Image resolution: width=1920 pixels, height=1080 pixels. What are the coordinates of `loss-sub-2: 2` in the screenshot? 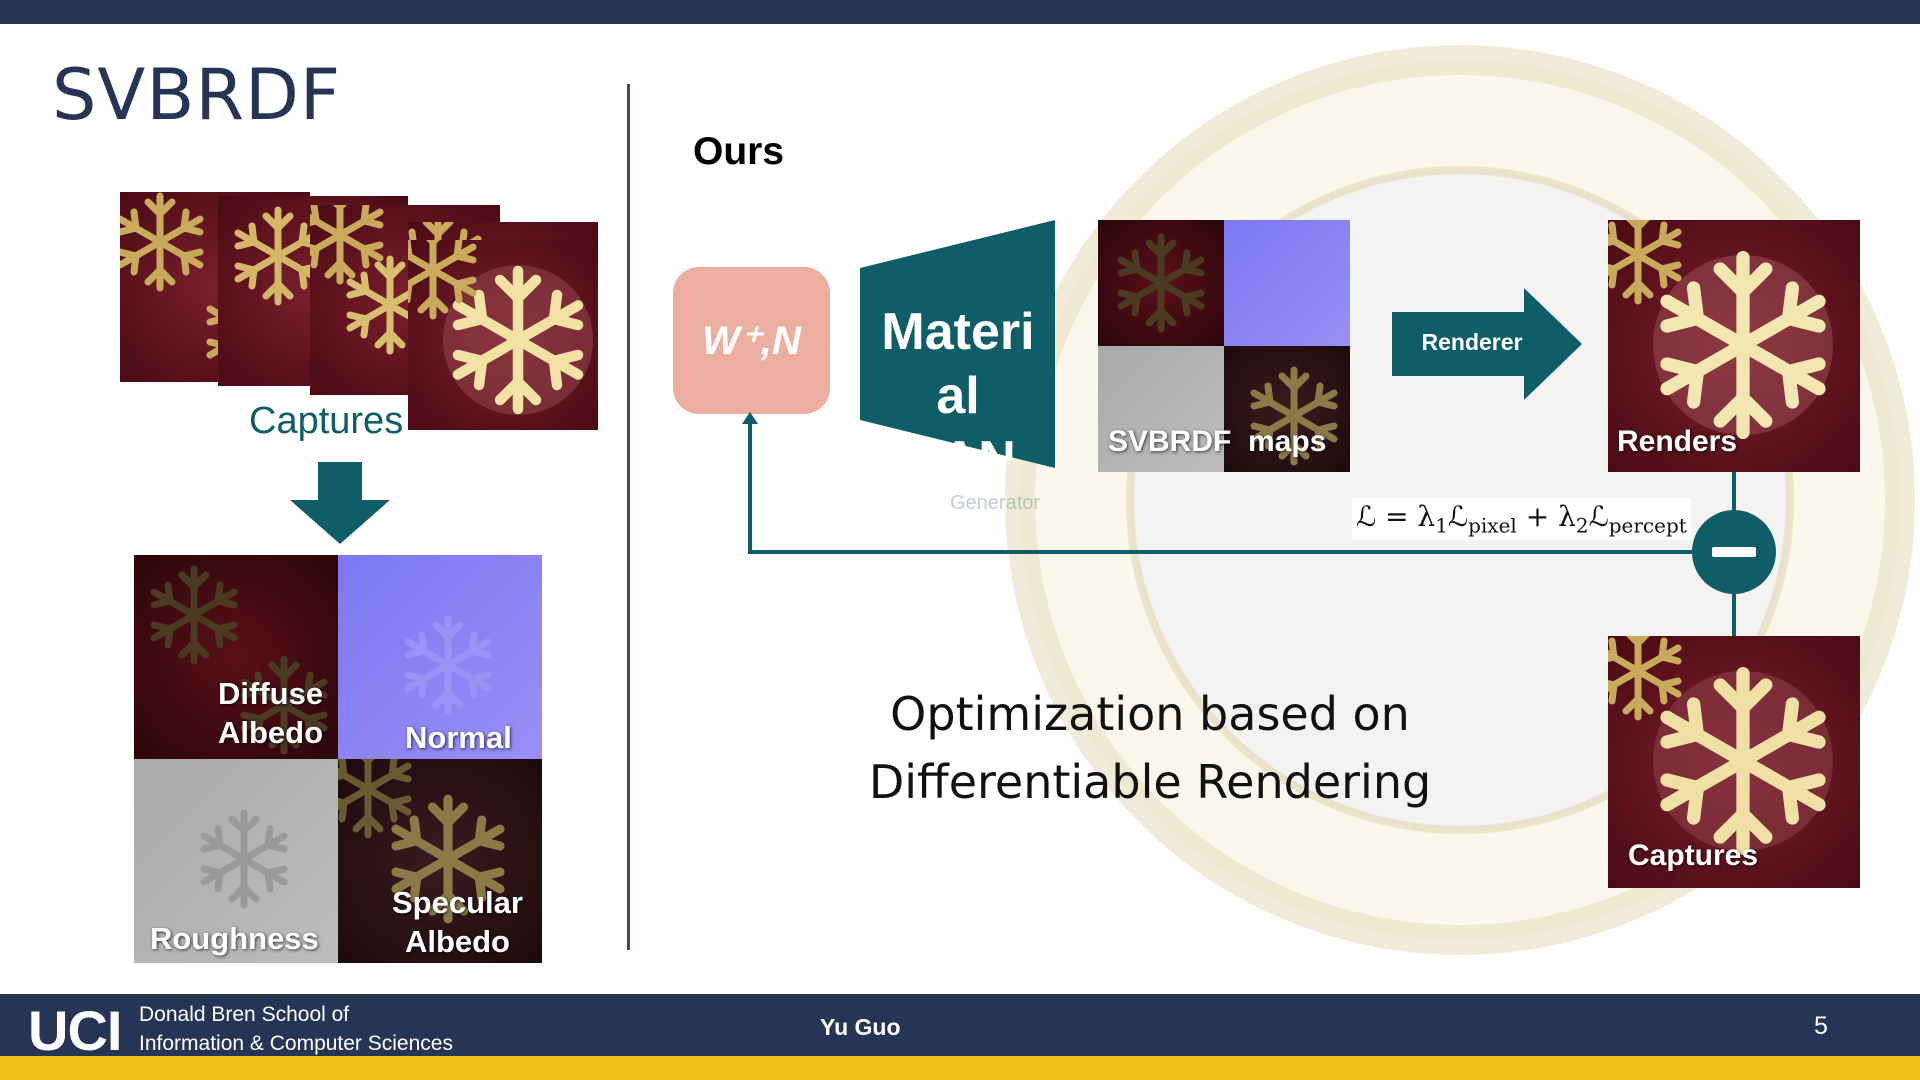 It's located at (1582, 525).